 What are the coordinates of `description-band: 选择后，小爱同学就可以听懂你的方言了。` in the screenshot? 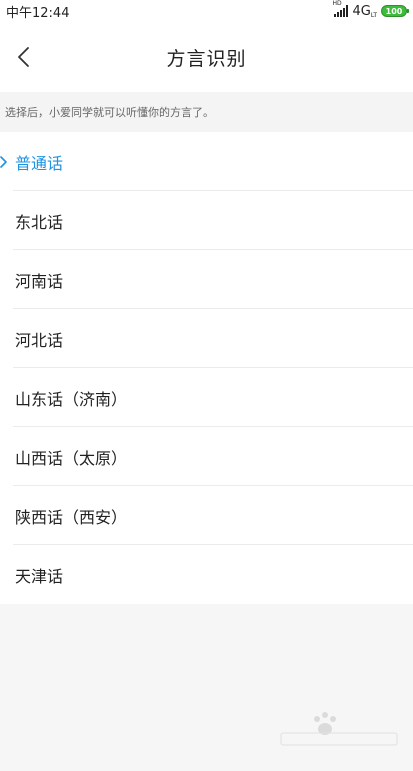 It's located at (206, 112).